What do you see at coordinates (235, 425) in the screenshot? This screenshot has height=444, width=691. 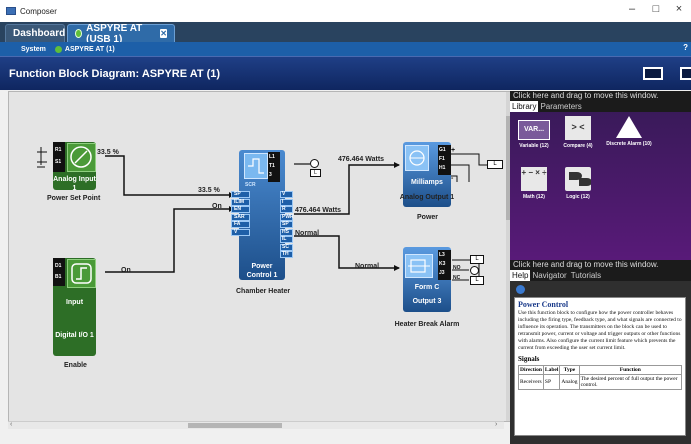 I see `horizontal-scroll-thumb` at bounding box center [235, 425].